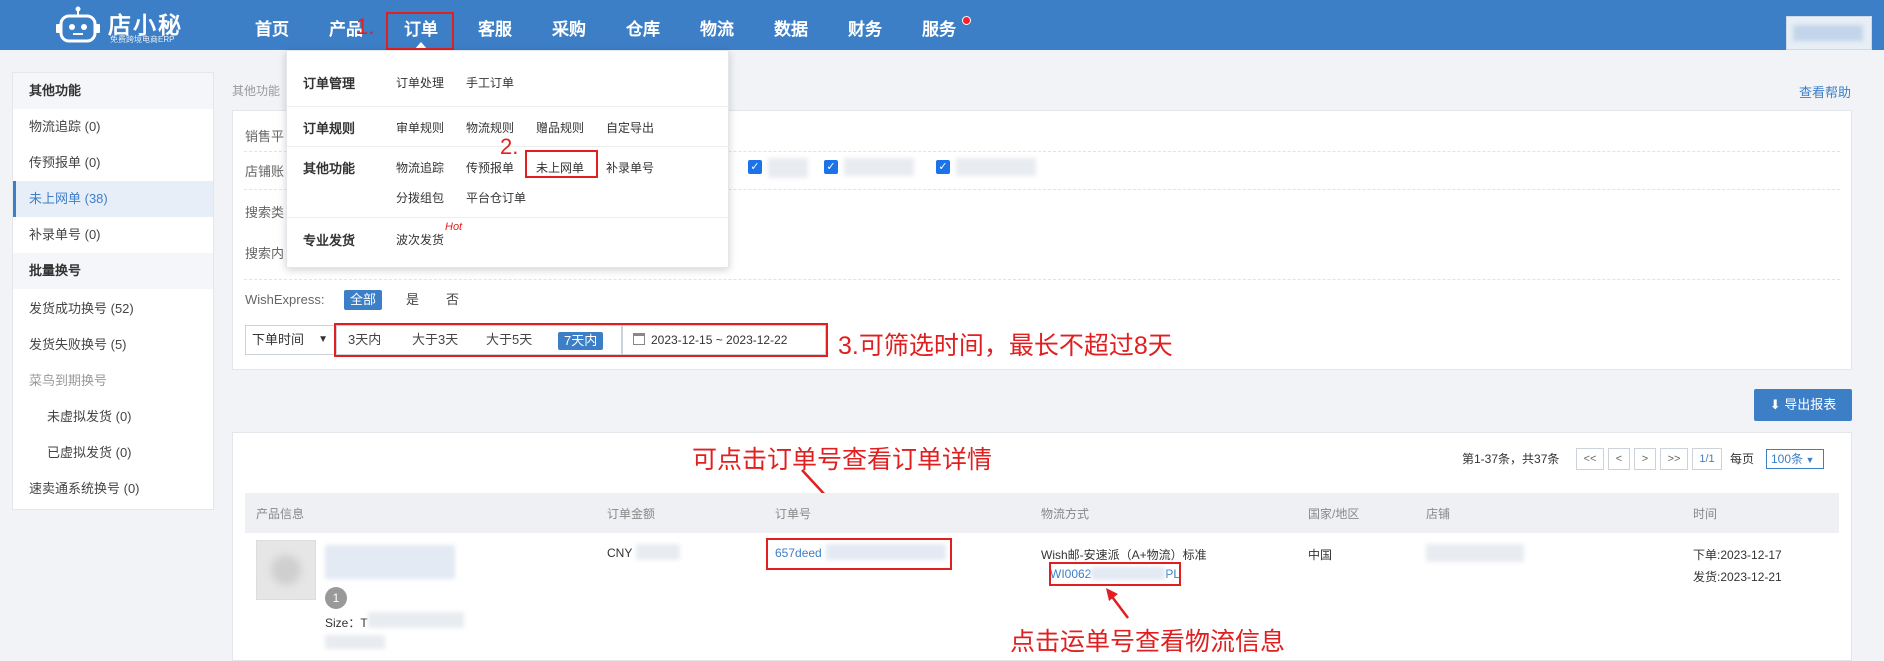 The image size is (1884, 661). Describe the element at coordinates (630, 167) in the screenshot. I see `menu-item-supplement-number: 补录单号` at that location.